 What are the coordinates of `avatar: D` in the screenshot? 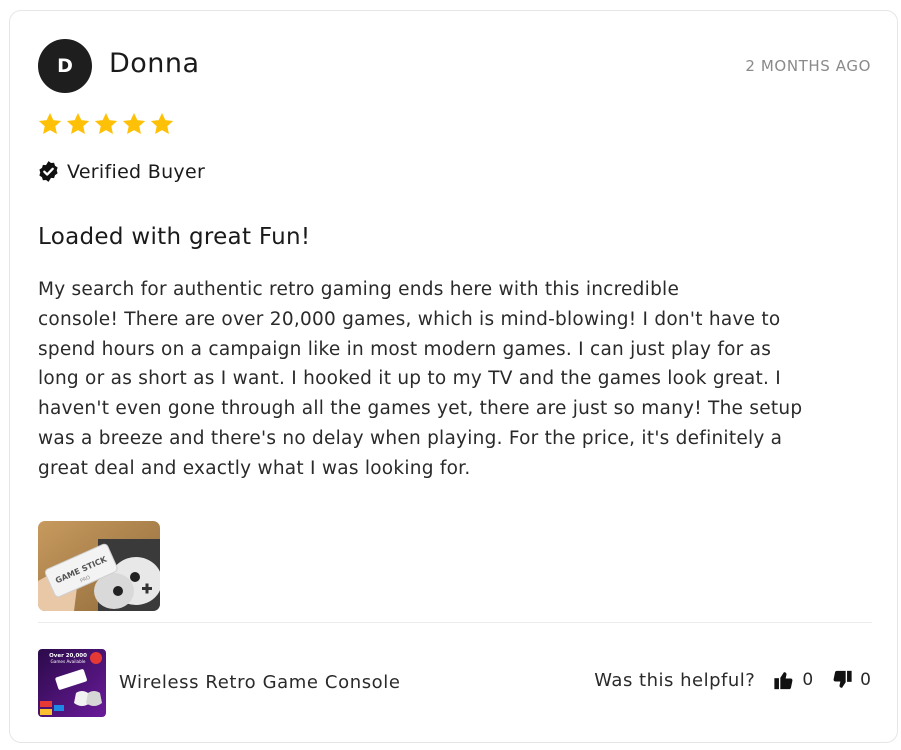 It's located at (65, 66).